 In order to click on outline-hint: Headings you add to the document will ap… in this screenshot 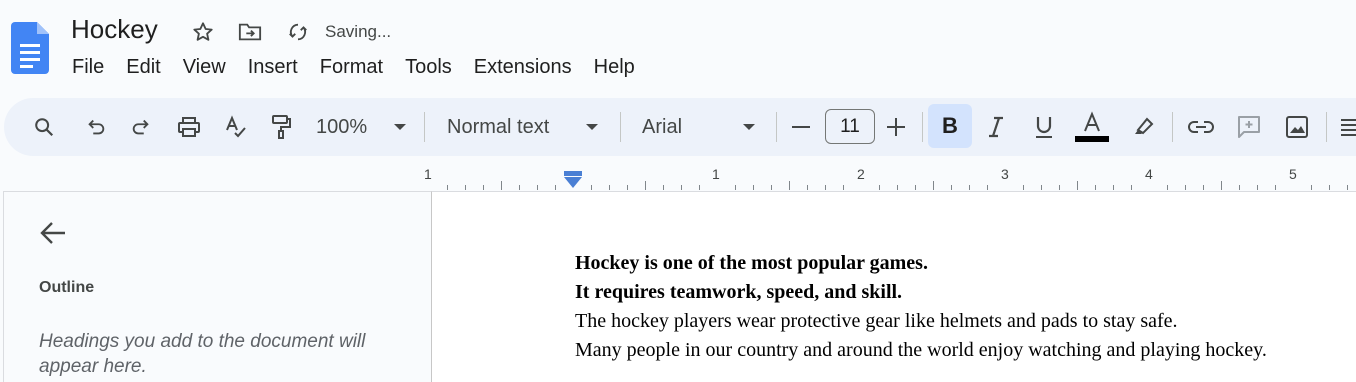, I will do `click(202, 354)`.